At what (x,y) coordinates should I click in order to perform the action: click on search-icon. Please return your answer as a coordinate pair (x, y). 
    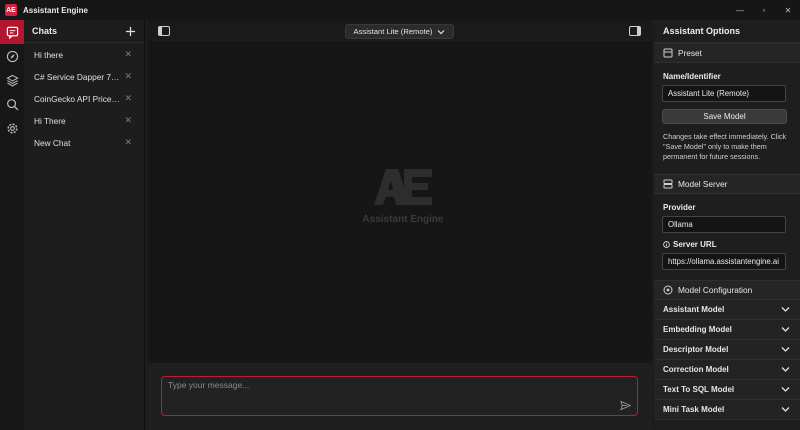
    Looking at the image, I should click on (12, 104).